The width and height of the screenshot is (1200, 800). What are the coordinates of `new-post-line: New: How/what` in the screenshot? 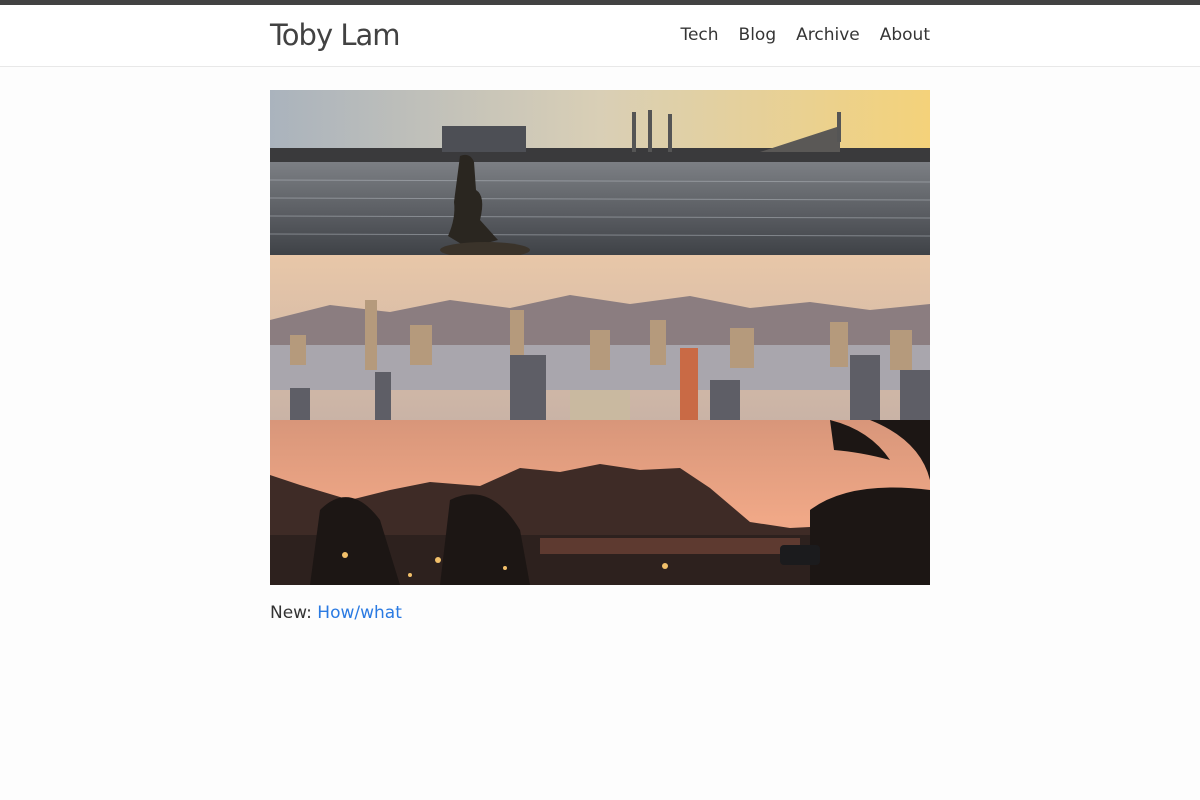 It's located at (336, 613).